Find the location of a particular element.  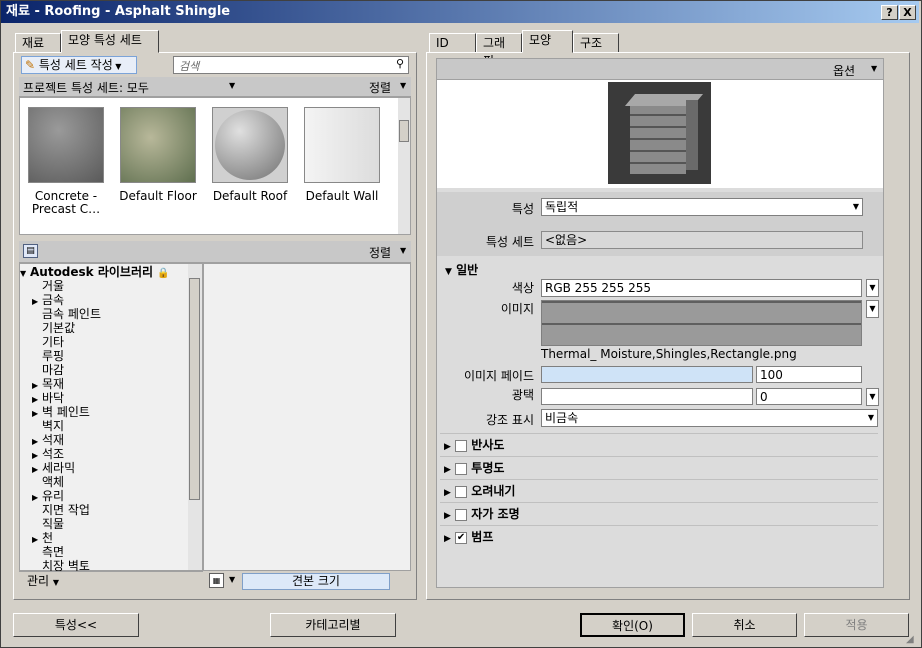

tree-item-label: 액체 is located at coordinates (53, 482).